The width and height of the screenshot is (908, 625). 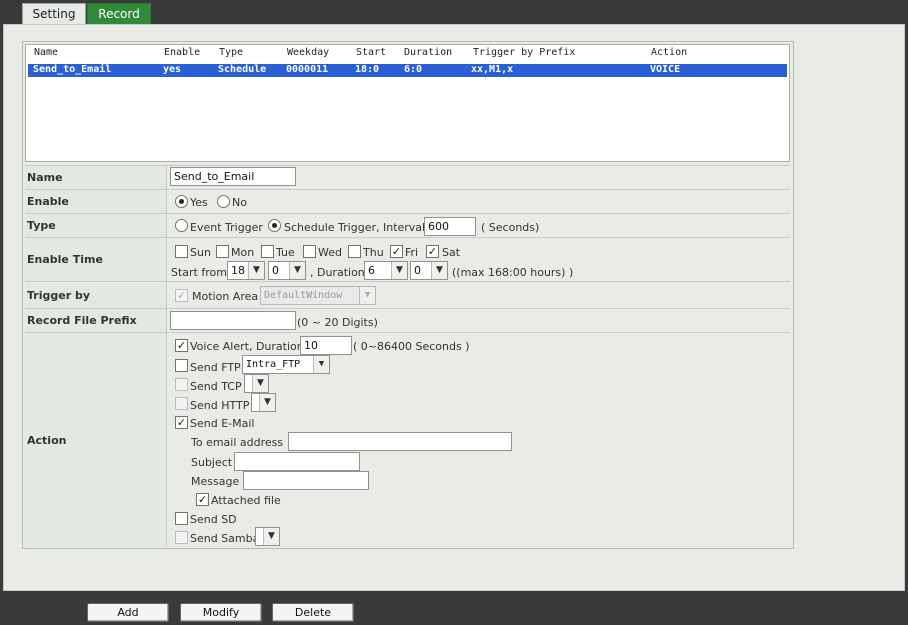 What do you see at coordinates (181, 295) in the screenshot?
I see `motion-area-checkbox: ✓` at bounding box center [181, 295].